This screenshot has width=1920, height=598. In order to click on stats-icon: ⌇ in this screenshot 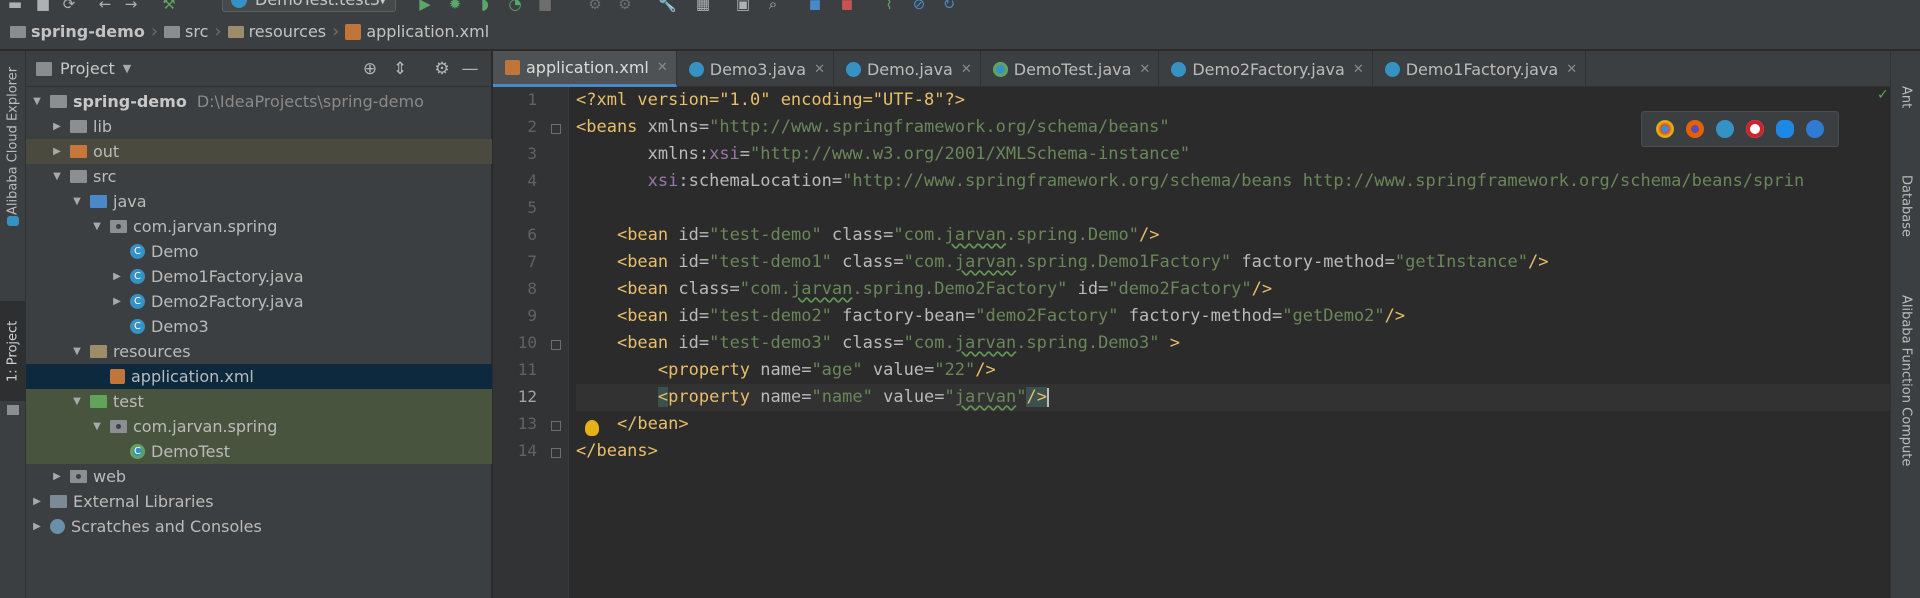, I will do `click(889, 6)`.